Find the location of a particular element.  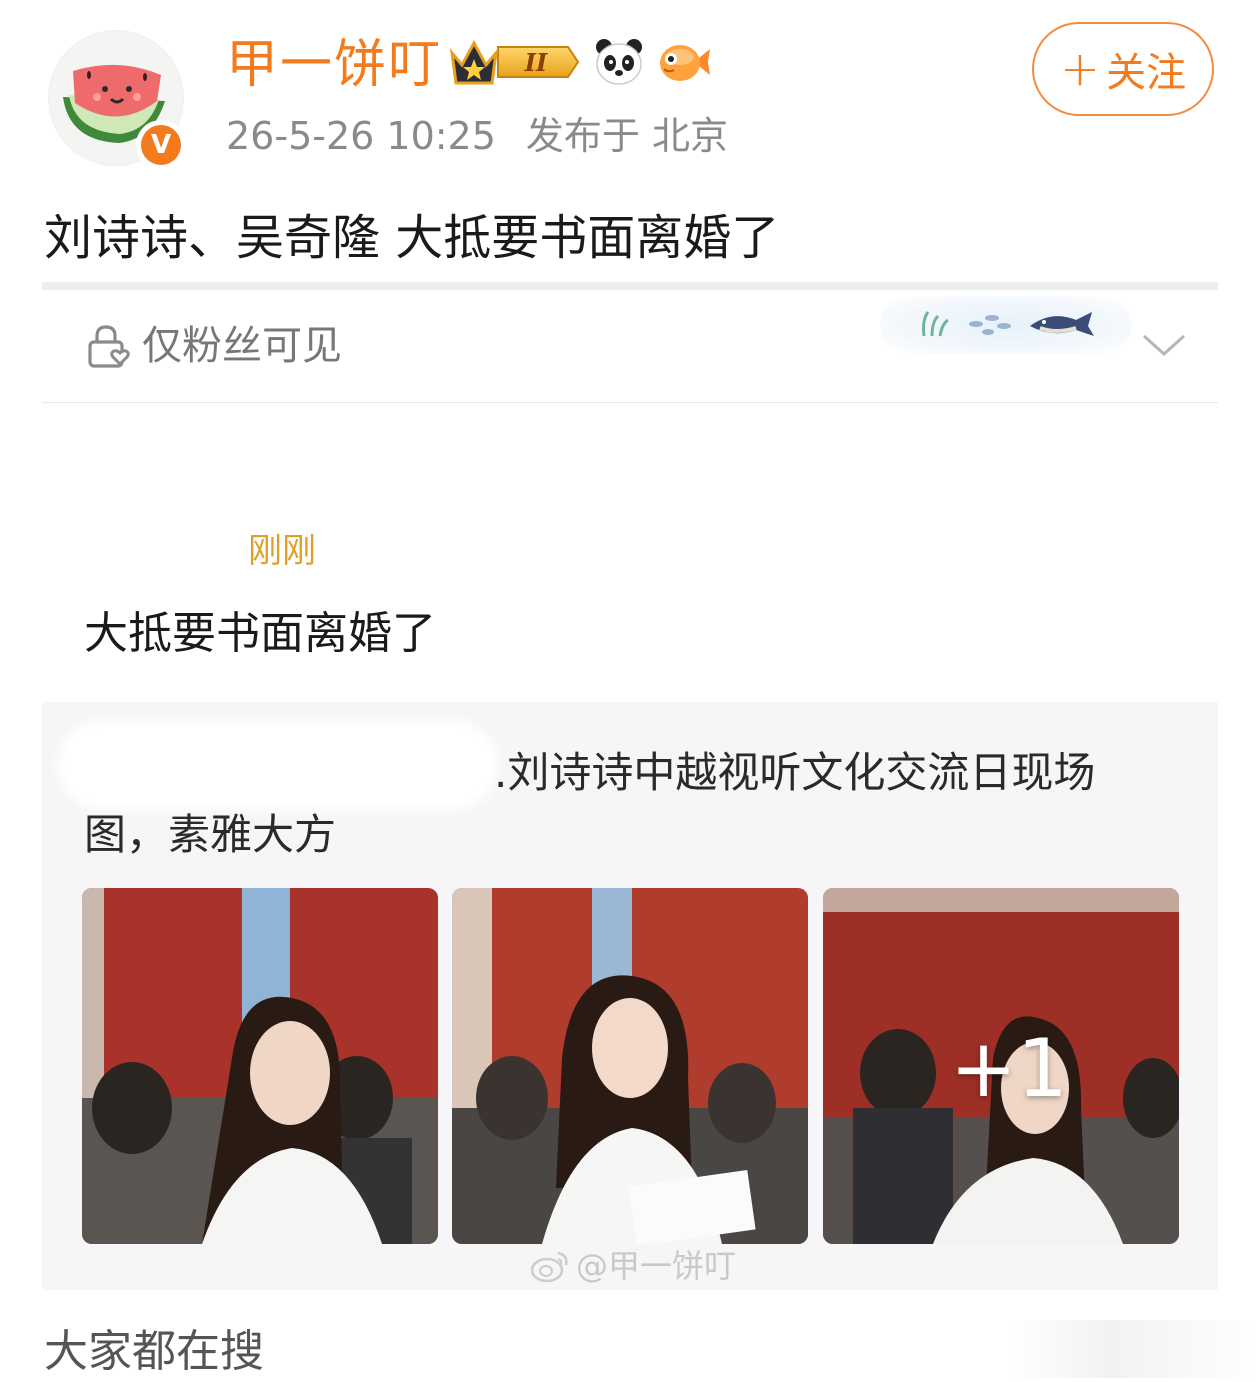

trending-fade is located at coordinates (1135, 1349).